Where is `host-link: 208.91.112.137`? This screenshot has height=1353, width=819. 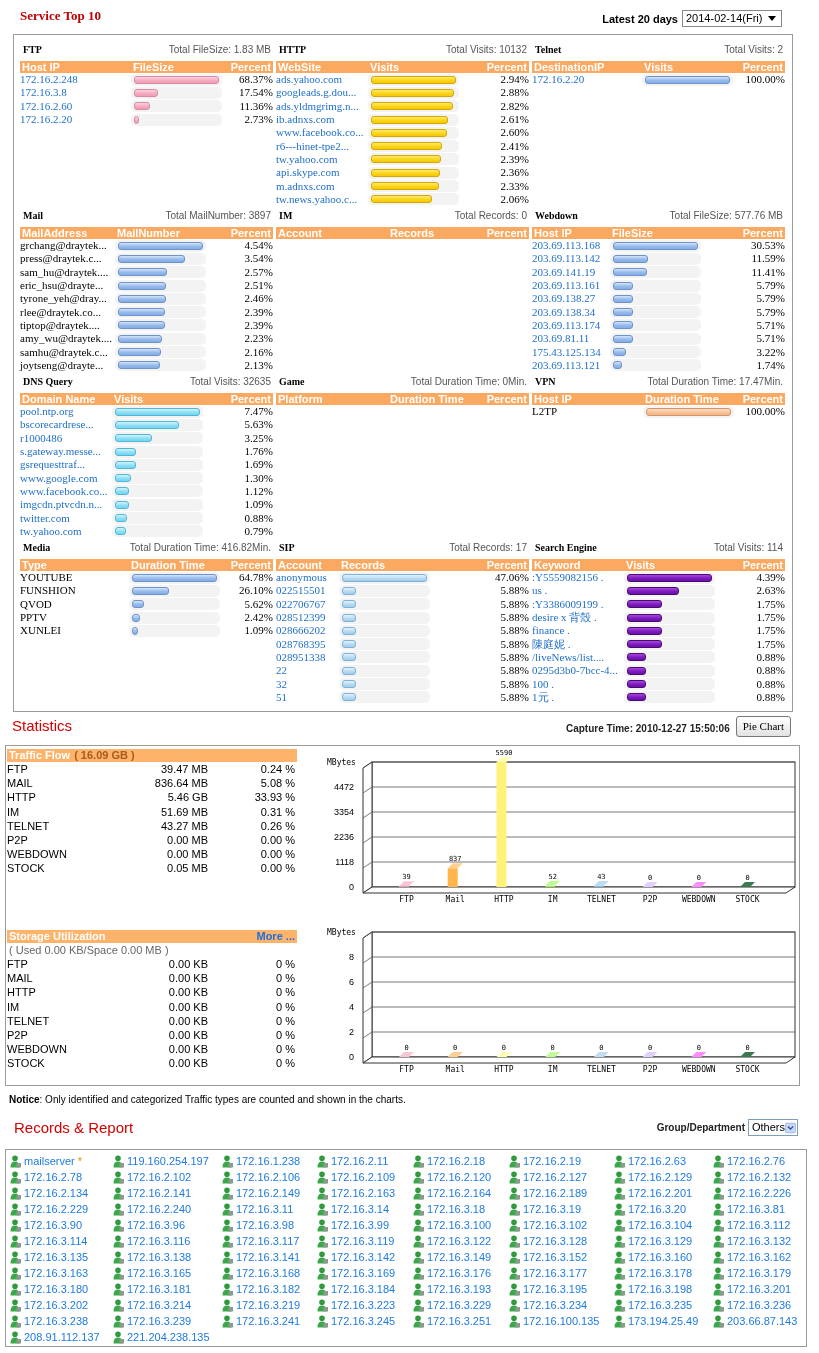 host-link: 208.91.112.137 is located at coordinates (55, 1337).